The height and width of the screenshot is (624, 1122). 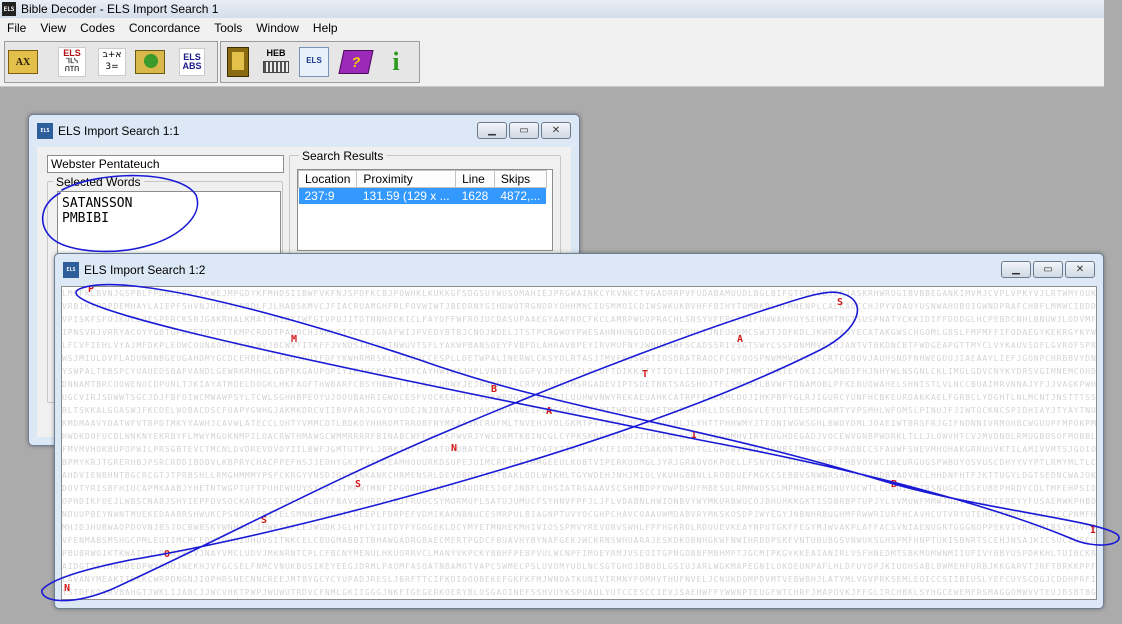 What do you see at coordinates (343, 156) in the screenshot?
I see `search-results-label: Search Results` at bounding box center [343, 156].